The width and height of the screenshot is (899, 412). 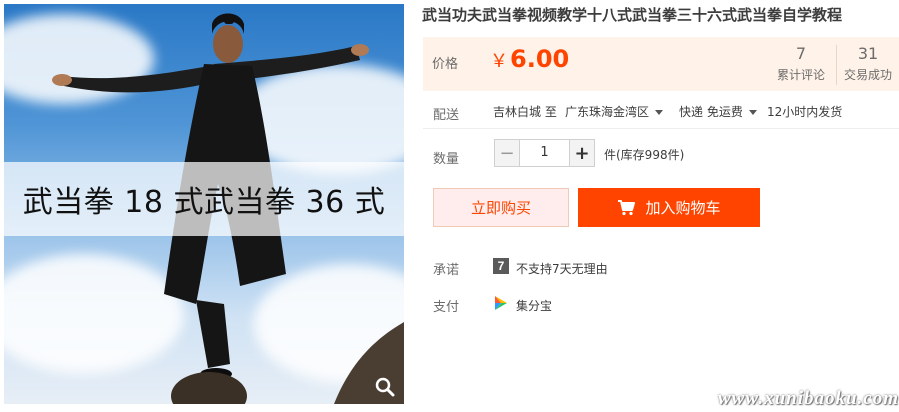 I want to click on watermark: www.xunibaoku.com, so click(x=808, y=398).